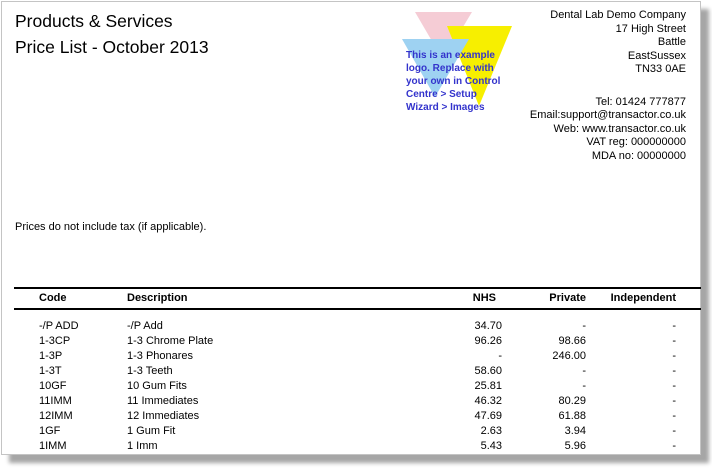  I want to click on cell-private: 80.29, so click(572, 400).